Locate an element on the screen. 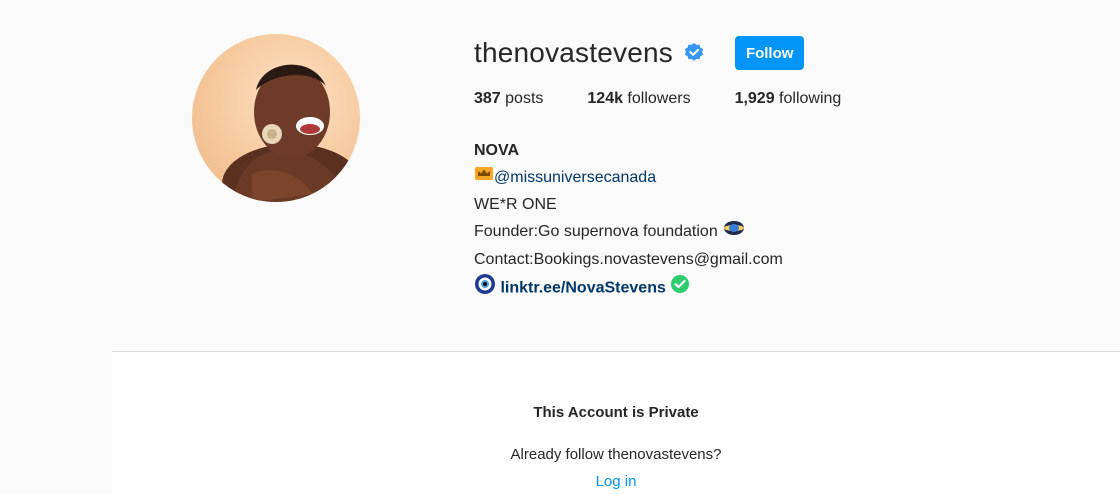 This screenshot has width=1120, height=494. following-stat: 1,929 following is located at coordinates (788, 99).